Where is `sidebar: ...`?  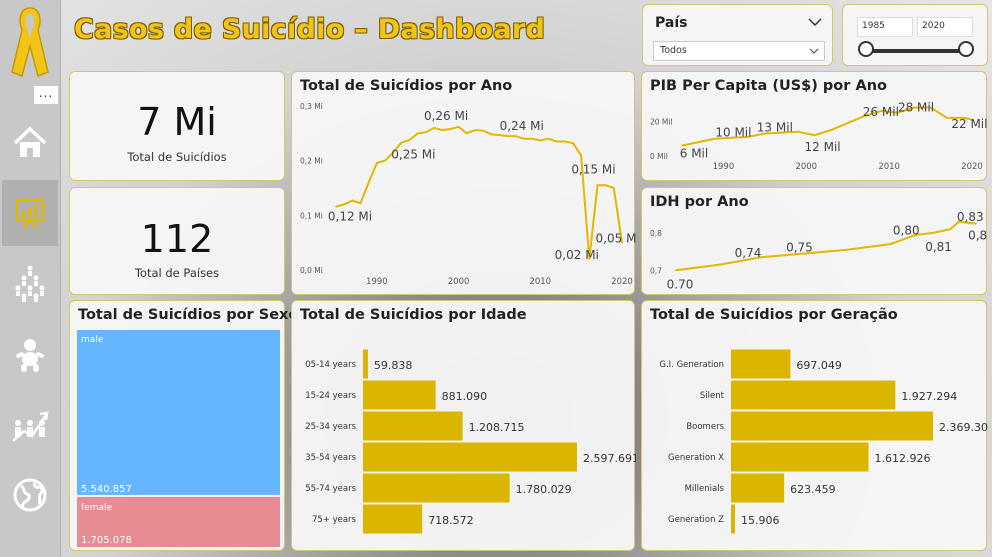 sidebar: ... is located at coordinates (30, 278).